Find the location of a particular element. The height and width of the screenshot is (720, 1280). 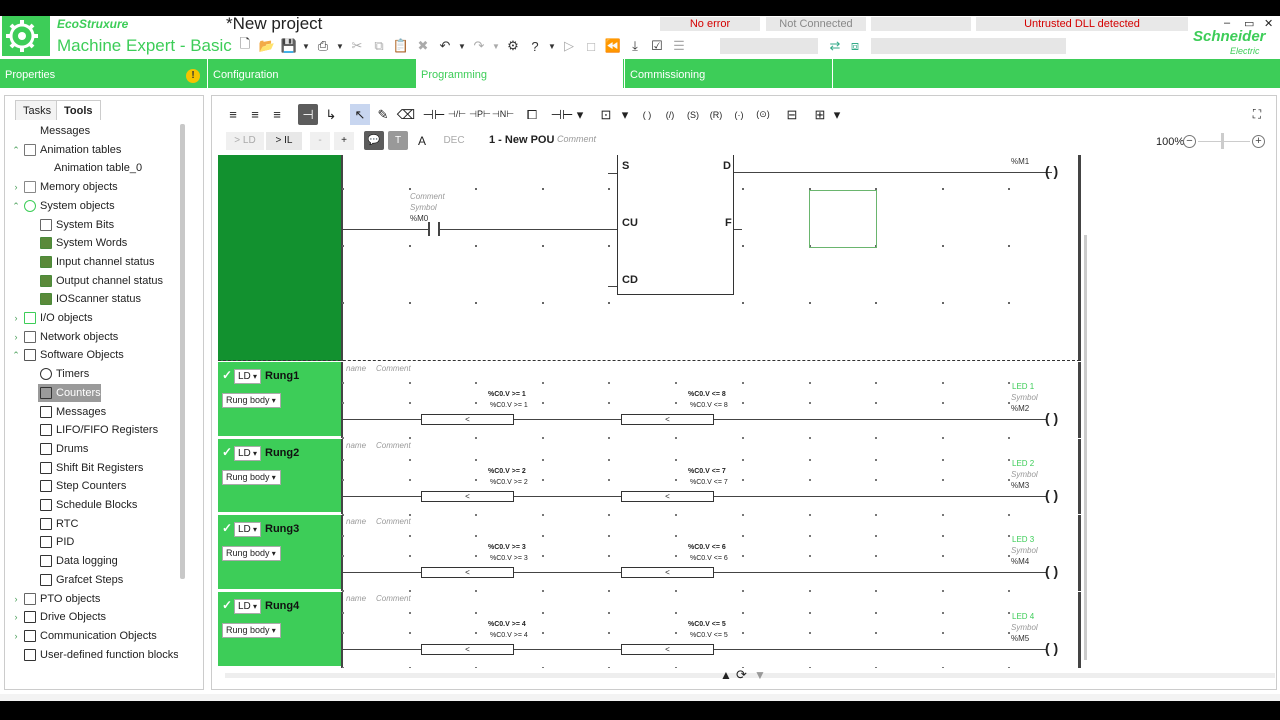

coil-tool-icon: ( ) is located at coordinates (647, 114).